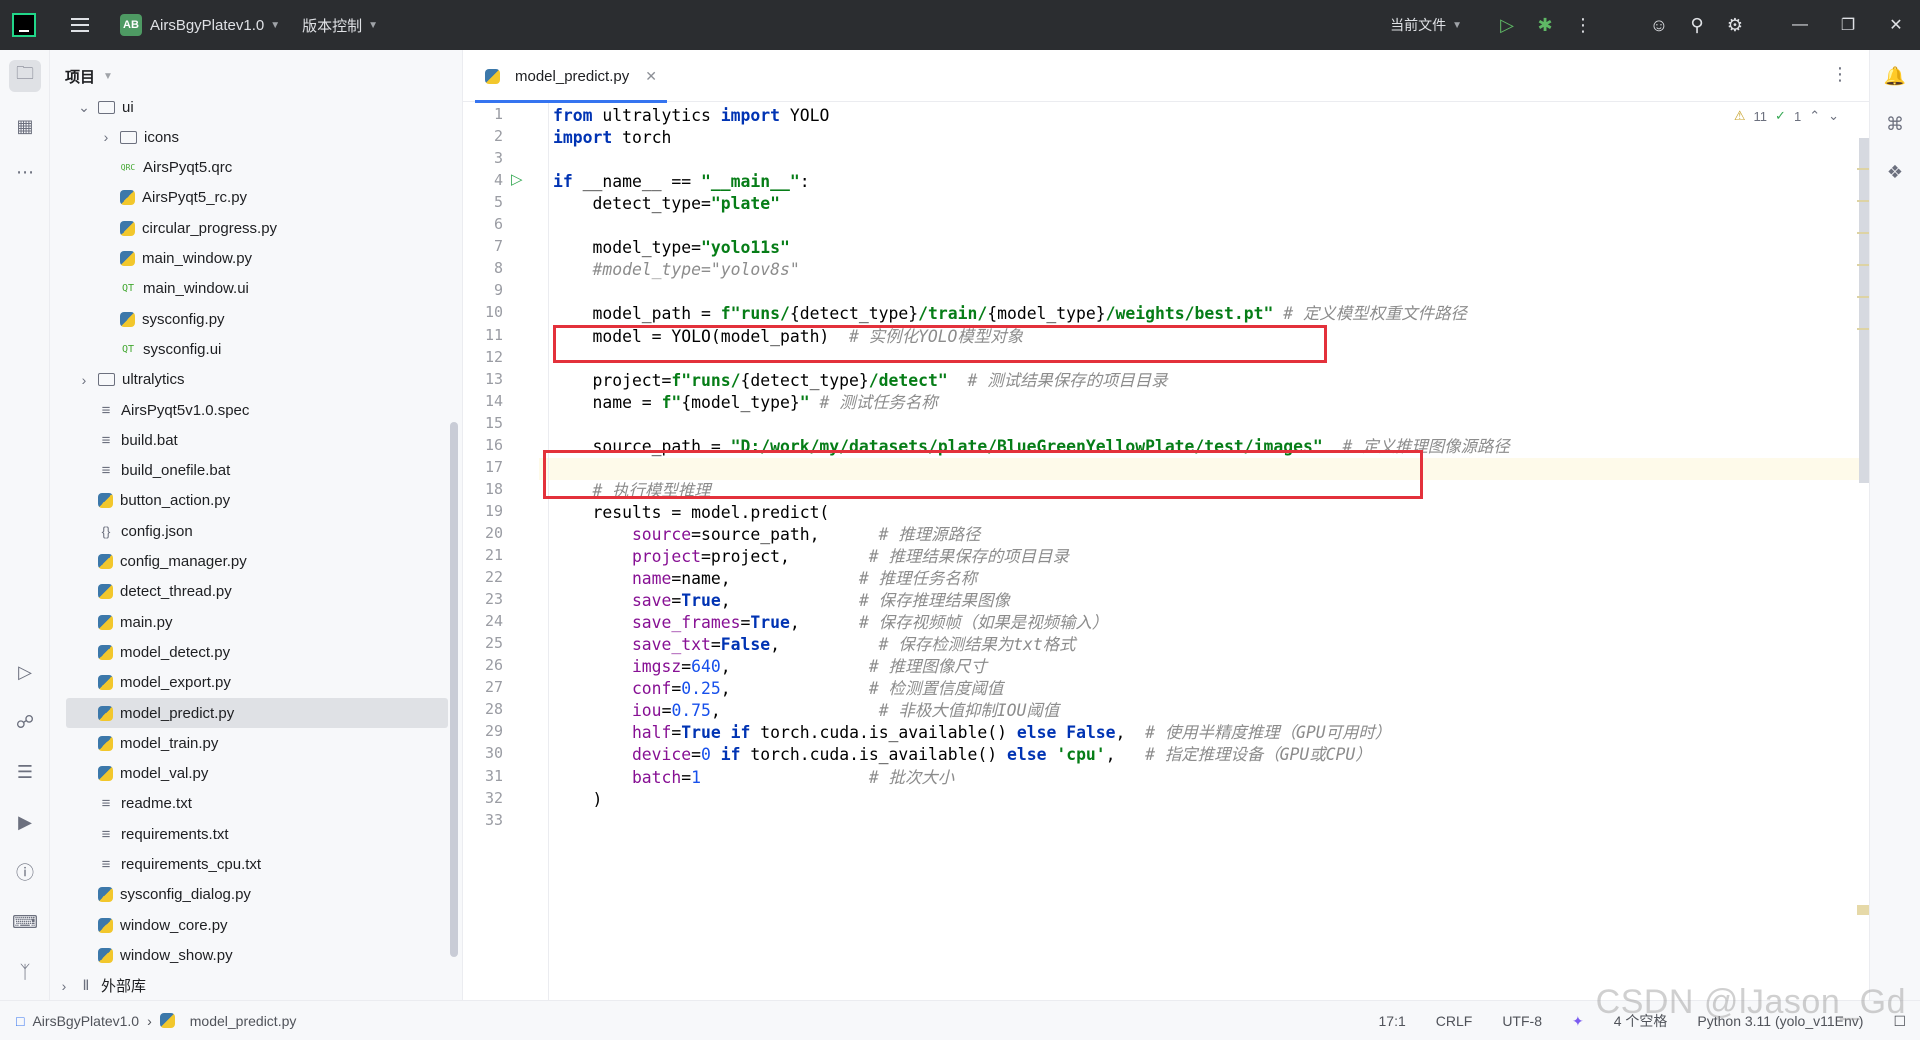  What do you see at coordinates (250, 683) in the screenshot?
I see `tree-item: model_export.py` at bounding box center [250, 683].